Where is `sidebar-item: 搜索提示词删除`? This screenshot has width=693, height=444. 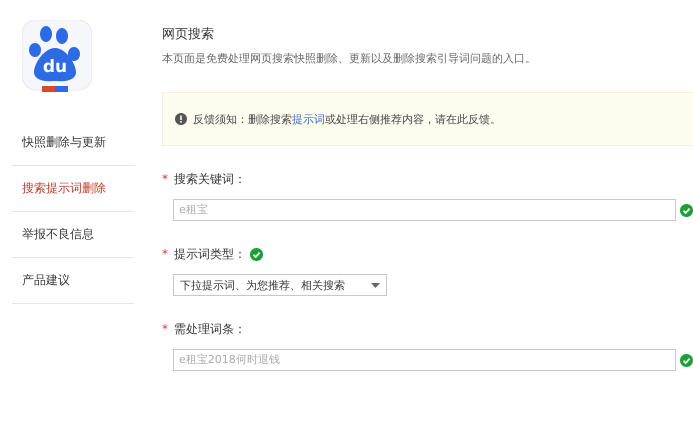
sidebar-item: 搜索提示词删除 is located at coordinates (73, 189).